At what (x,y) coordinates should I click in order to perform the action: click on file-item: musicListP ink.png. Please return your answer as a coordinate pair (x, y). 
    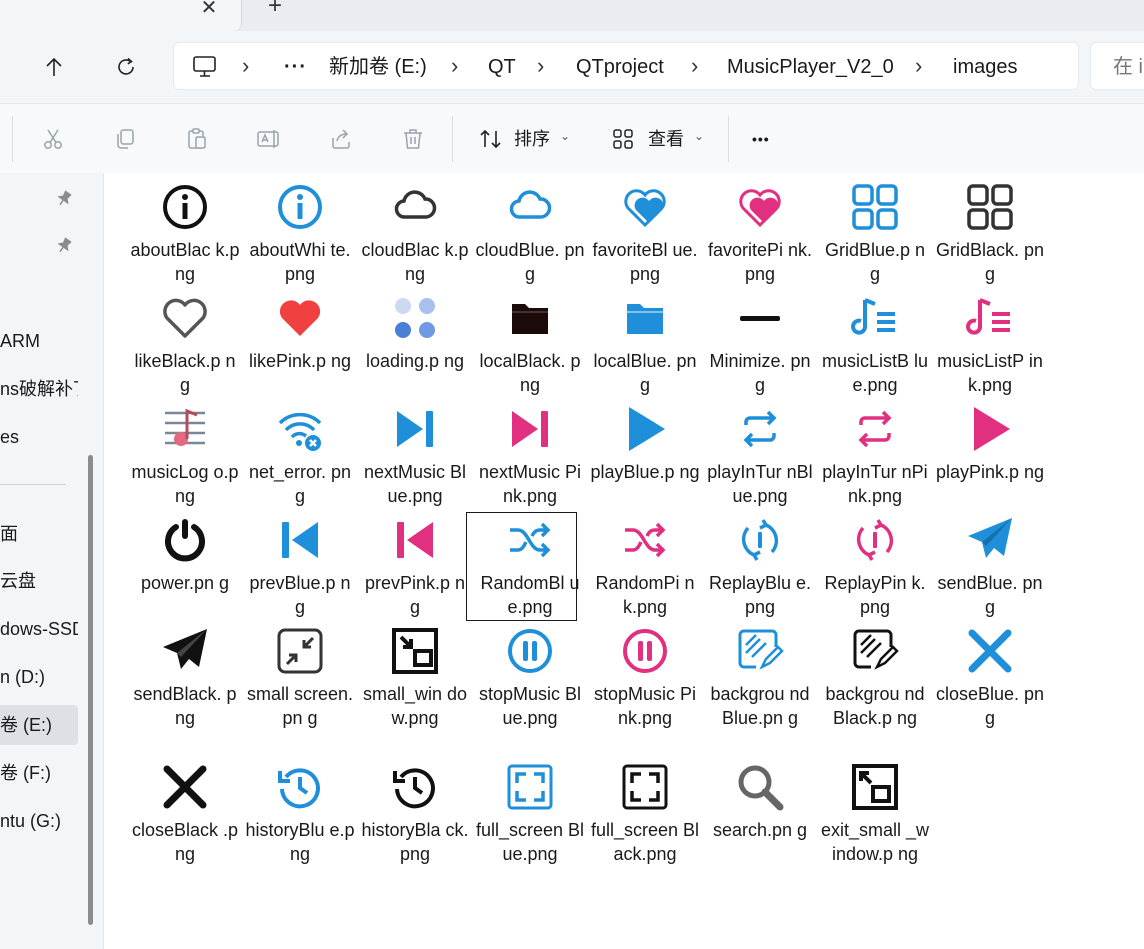
    Looking at the image, I should click on (990, 348).